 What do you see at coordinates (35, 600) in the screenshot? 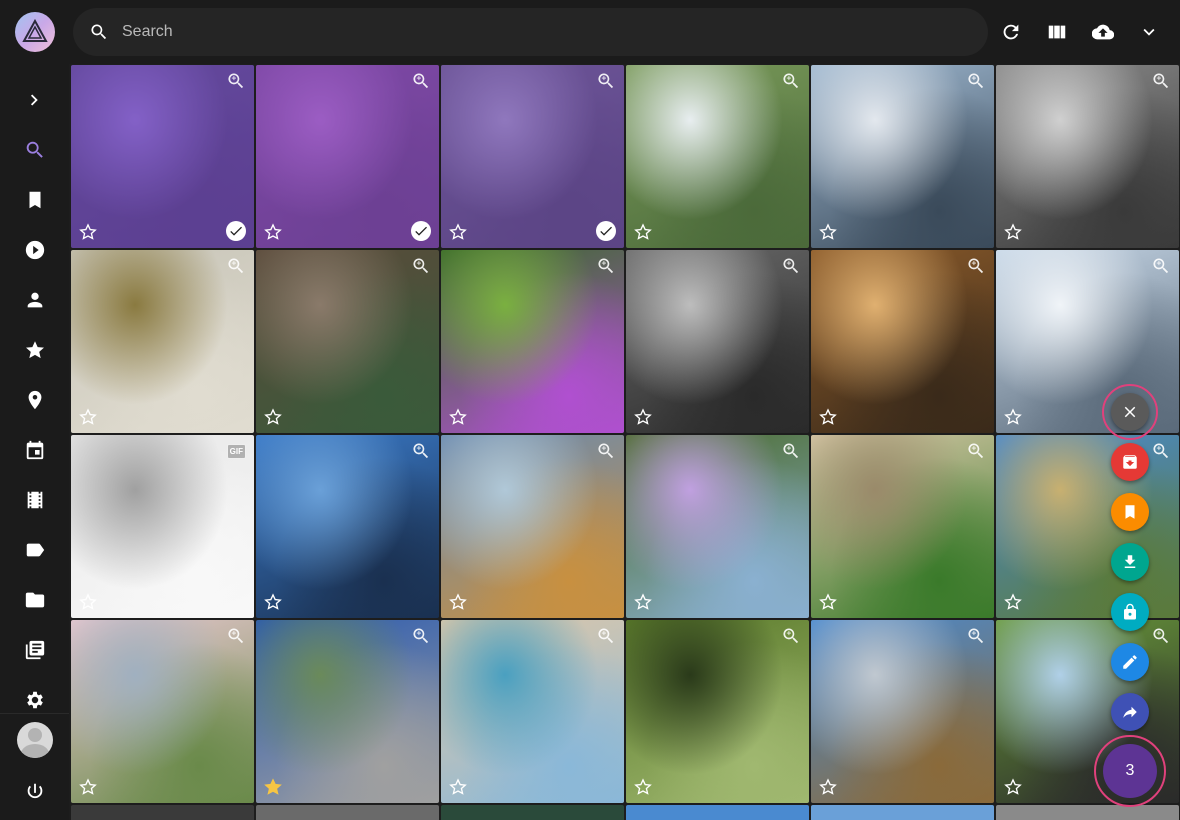
I see `sidebar-item-folders` at bounding box center [35, 600].